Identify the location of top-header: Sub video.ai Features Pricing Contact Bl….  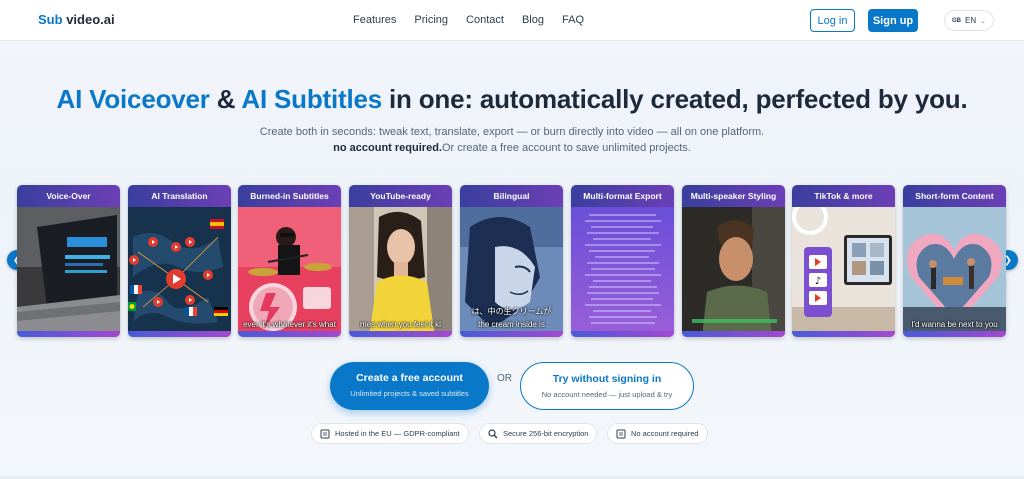
(512, 20).